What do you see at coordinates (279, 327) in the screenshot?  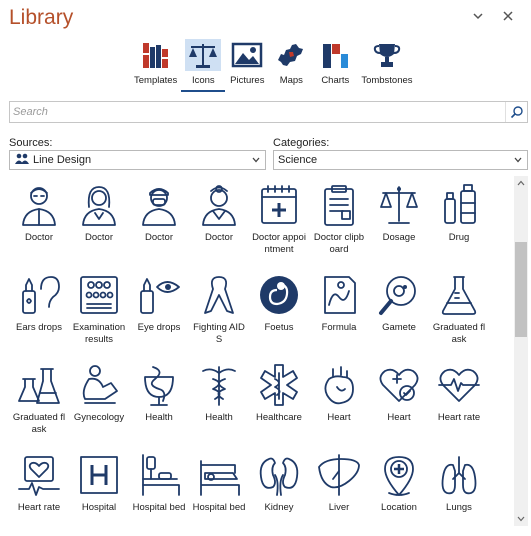 I see `icon-label: Foetus` at bounding box center [279, 327].